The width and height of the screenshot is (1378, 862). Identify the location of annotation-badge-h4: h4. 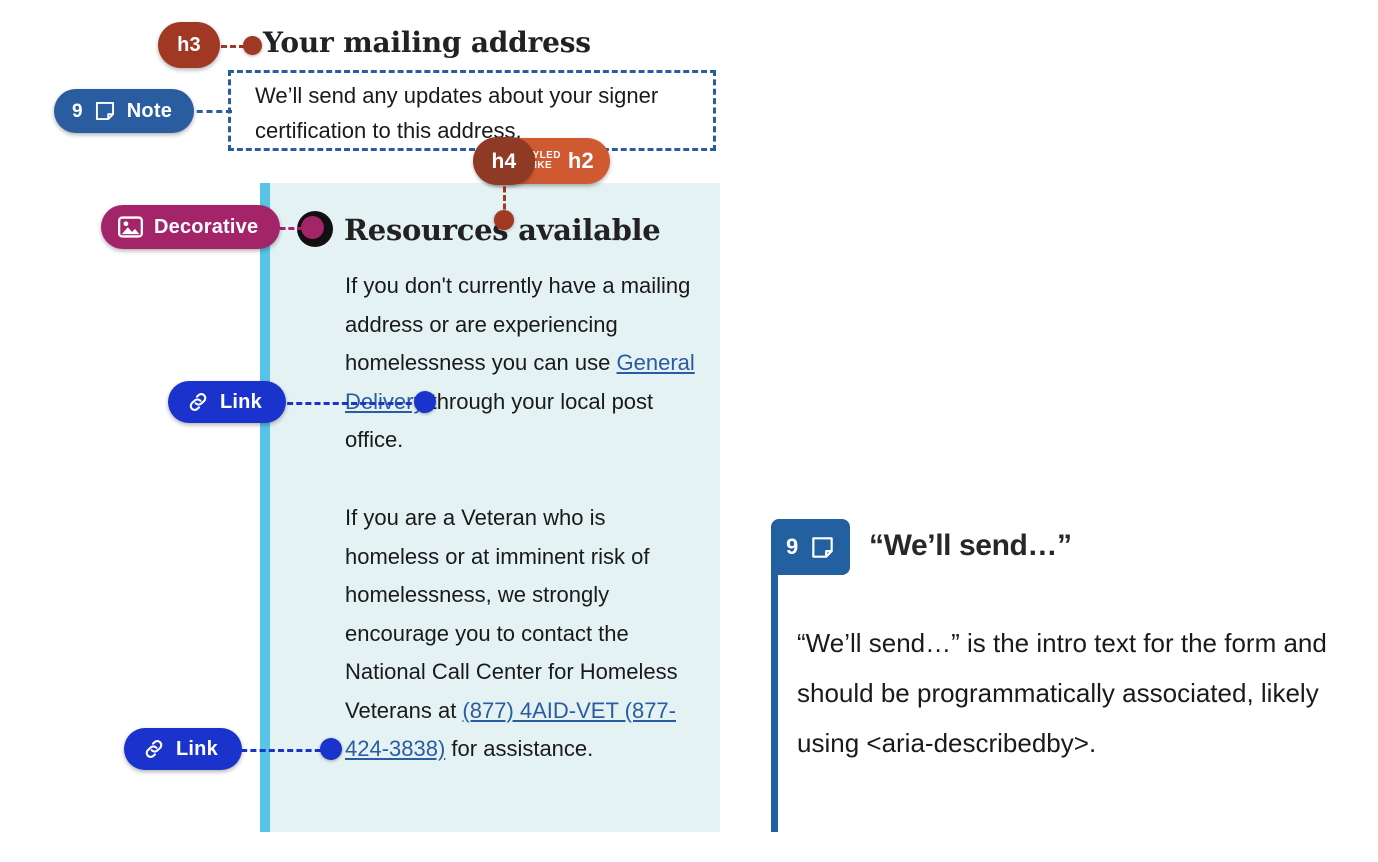
(504, 161).